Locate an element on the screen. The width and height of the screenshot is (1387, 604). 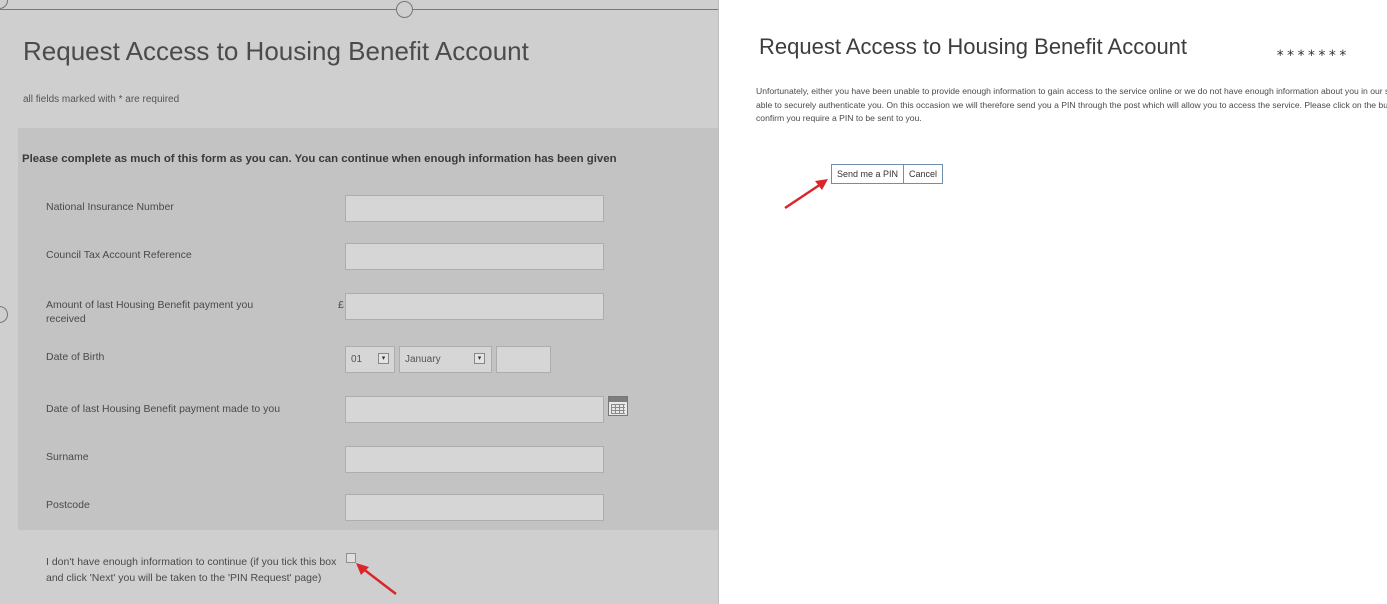
currency-symbol: £ is located at coordinates (341, 305).